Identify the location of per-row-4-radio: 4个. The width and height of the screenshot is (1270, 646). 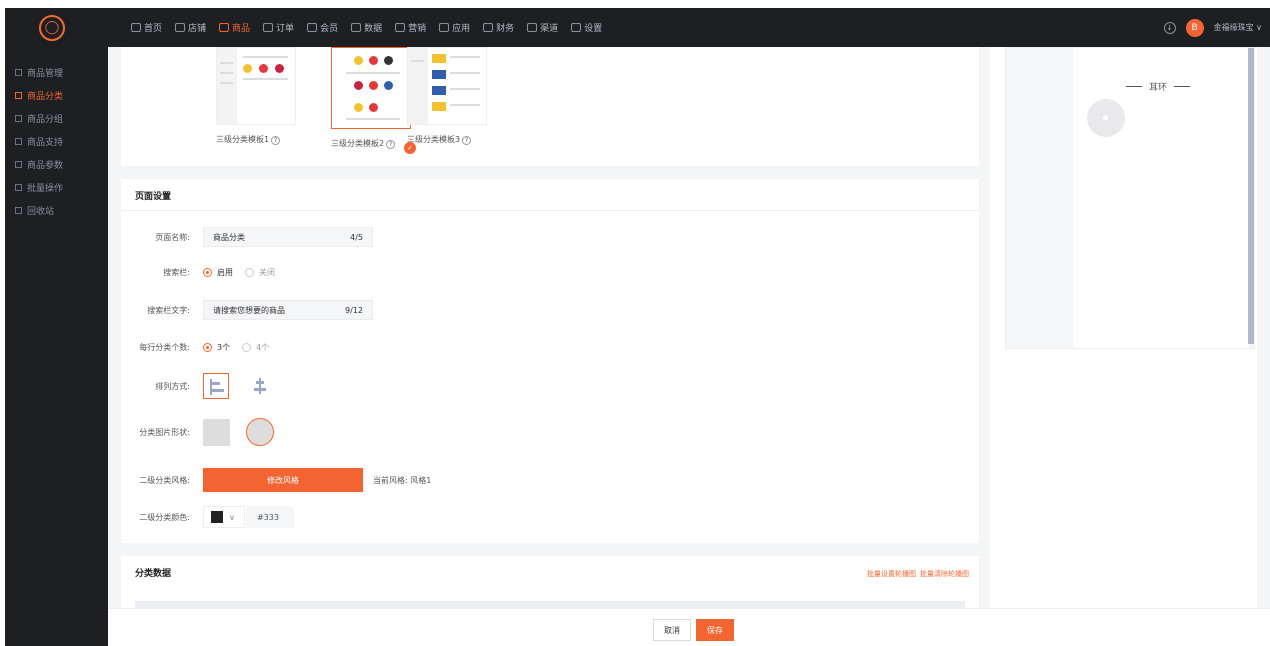
(255, 347).